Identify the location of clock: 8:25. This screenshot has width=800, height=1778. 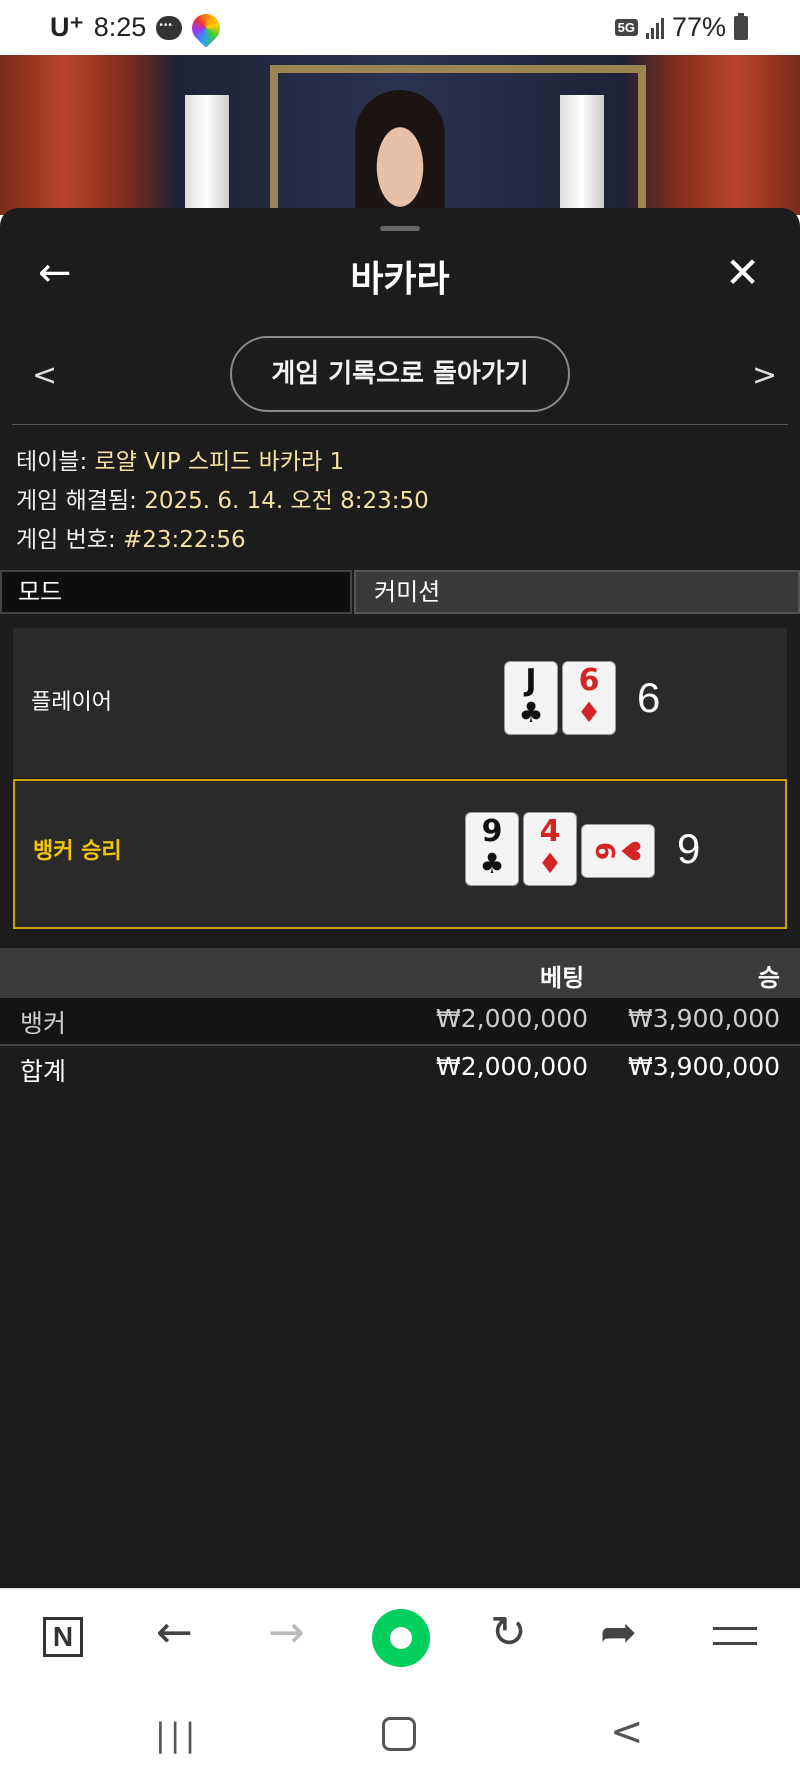
(120, 27).